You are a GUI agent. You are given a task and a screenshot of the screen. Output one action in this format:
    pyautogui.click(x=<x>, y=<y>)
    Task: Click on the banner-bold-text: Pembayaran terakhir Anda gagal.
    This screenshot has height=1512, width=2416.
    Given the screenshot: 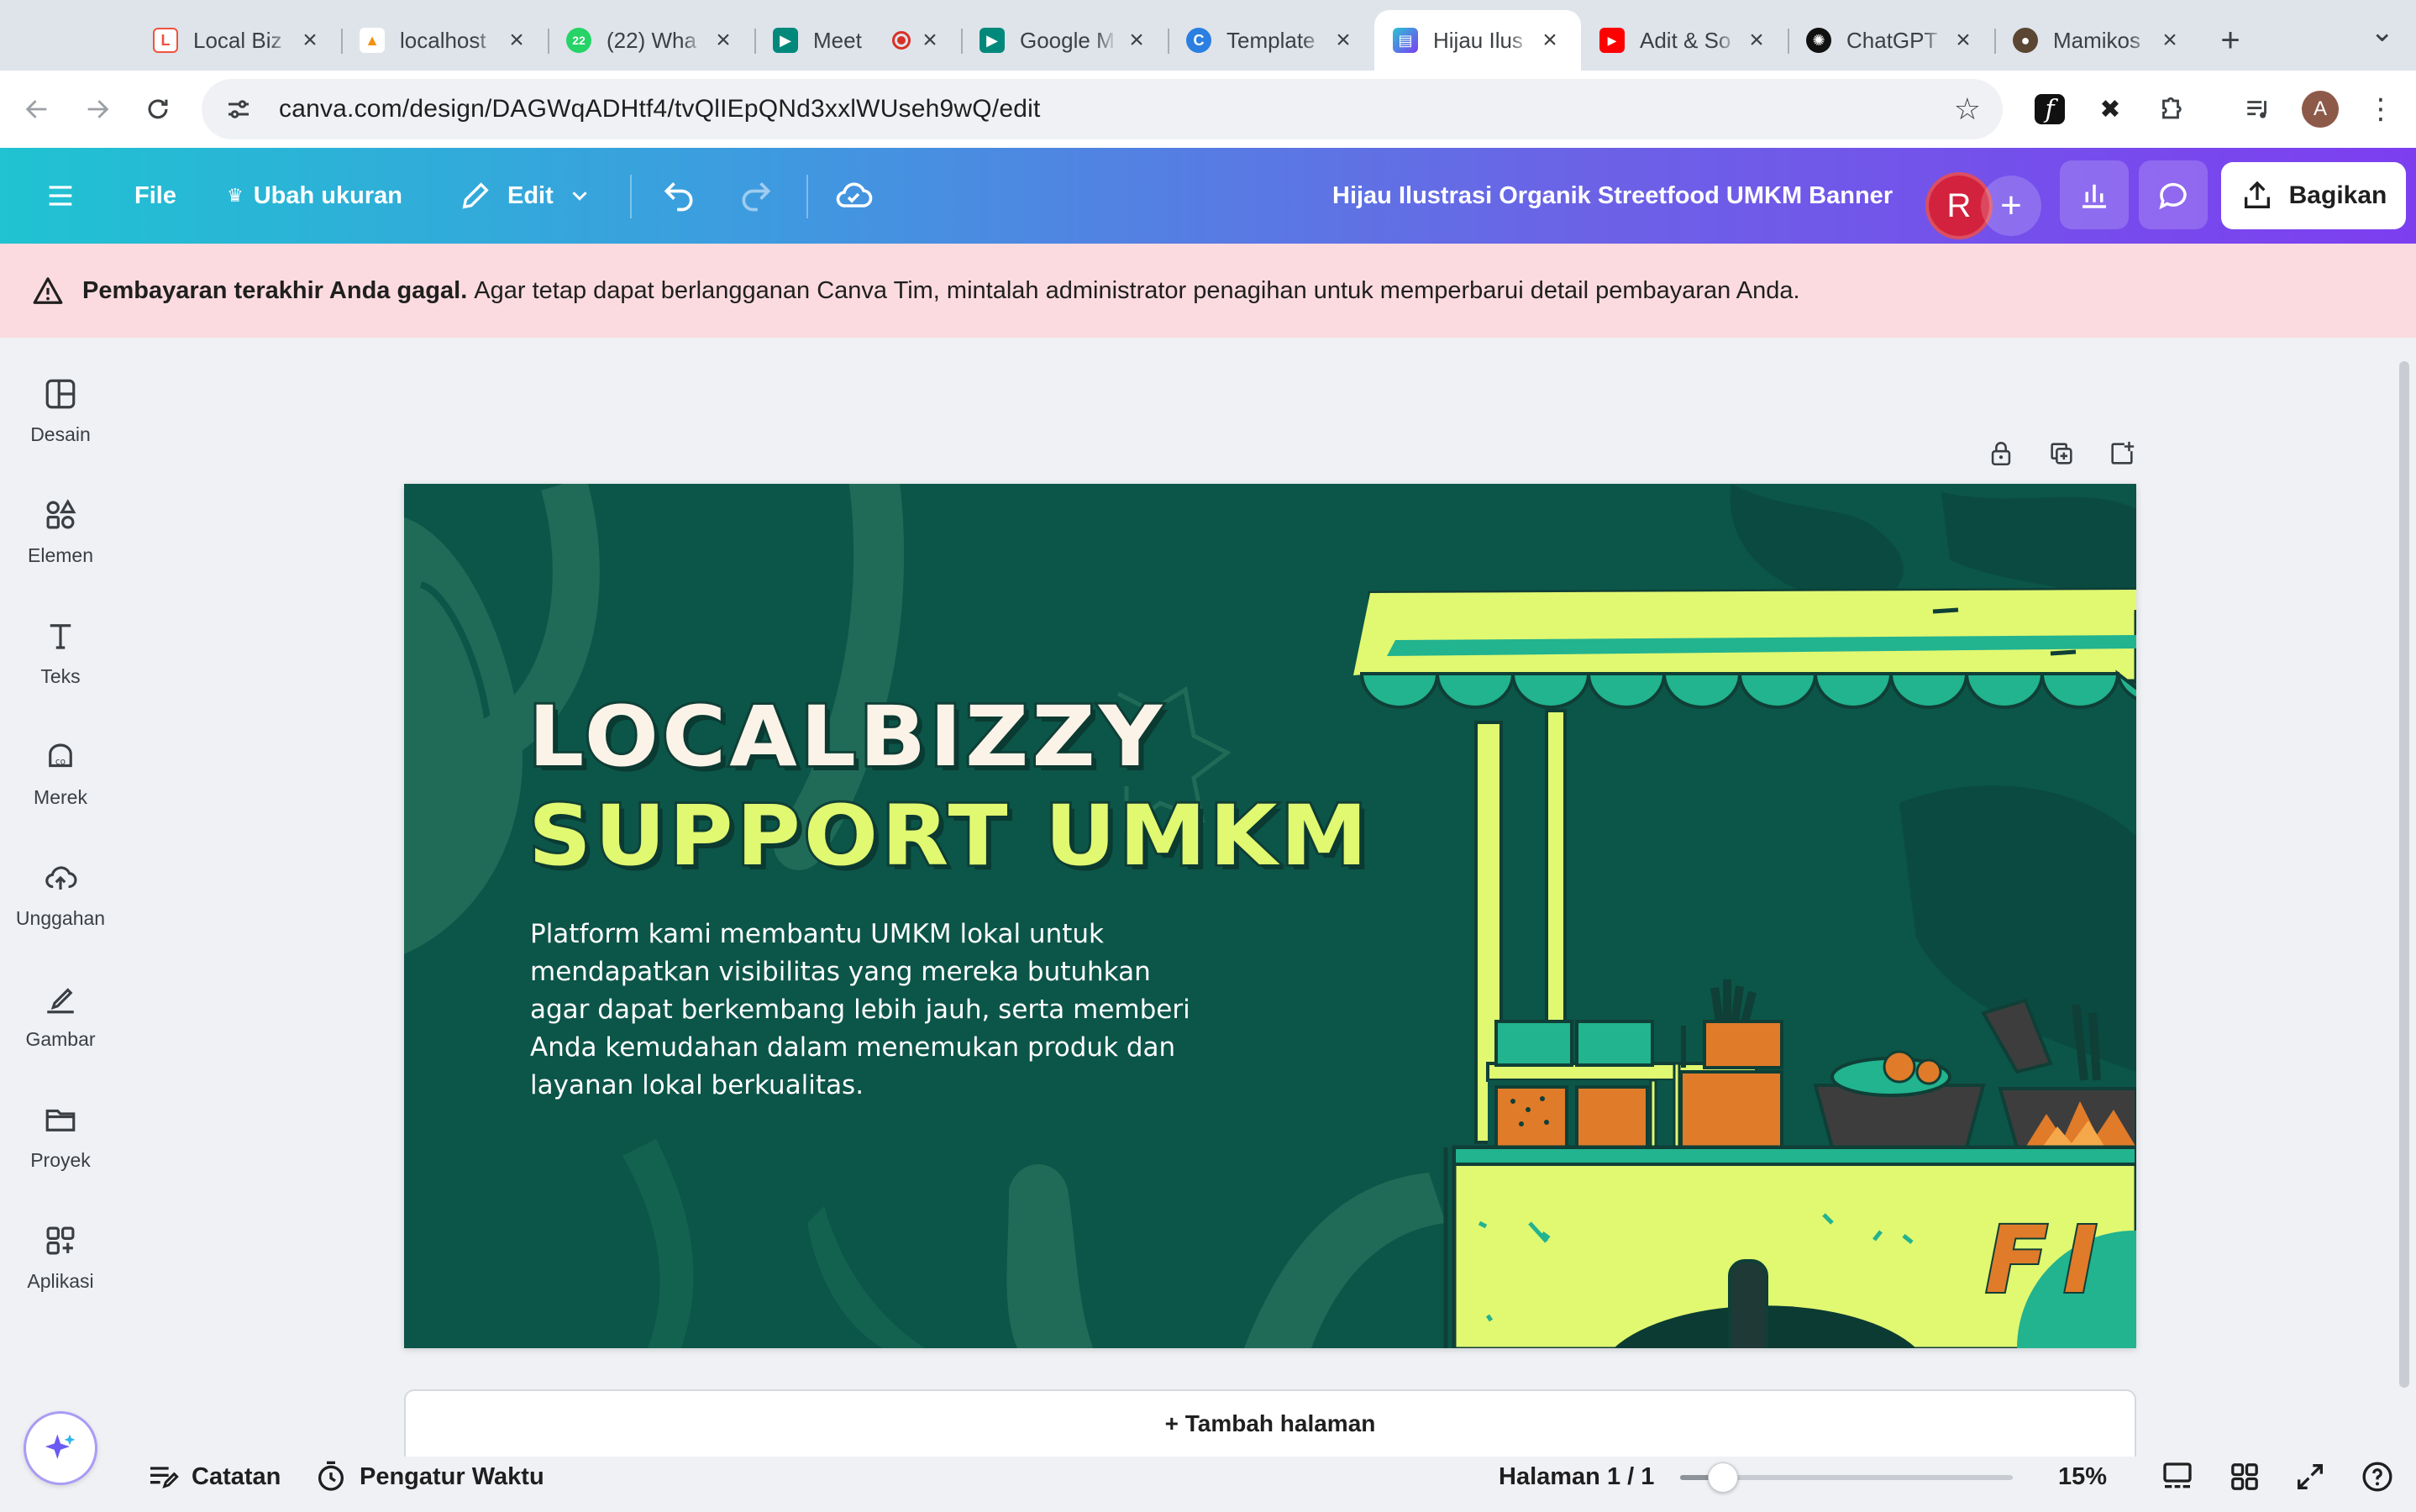 What is the action you would take?
    pyautogui.click(x=275, y=290)
    